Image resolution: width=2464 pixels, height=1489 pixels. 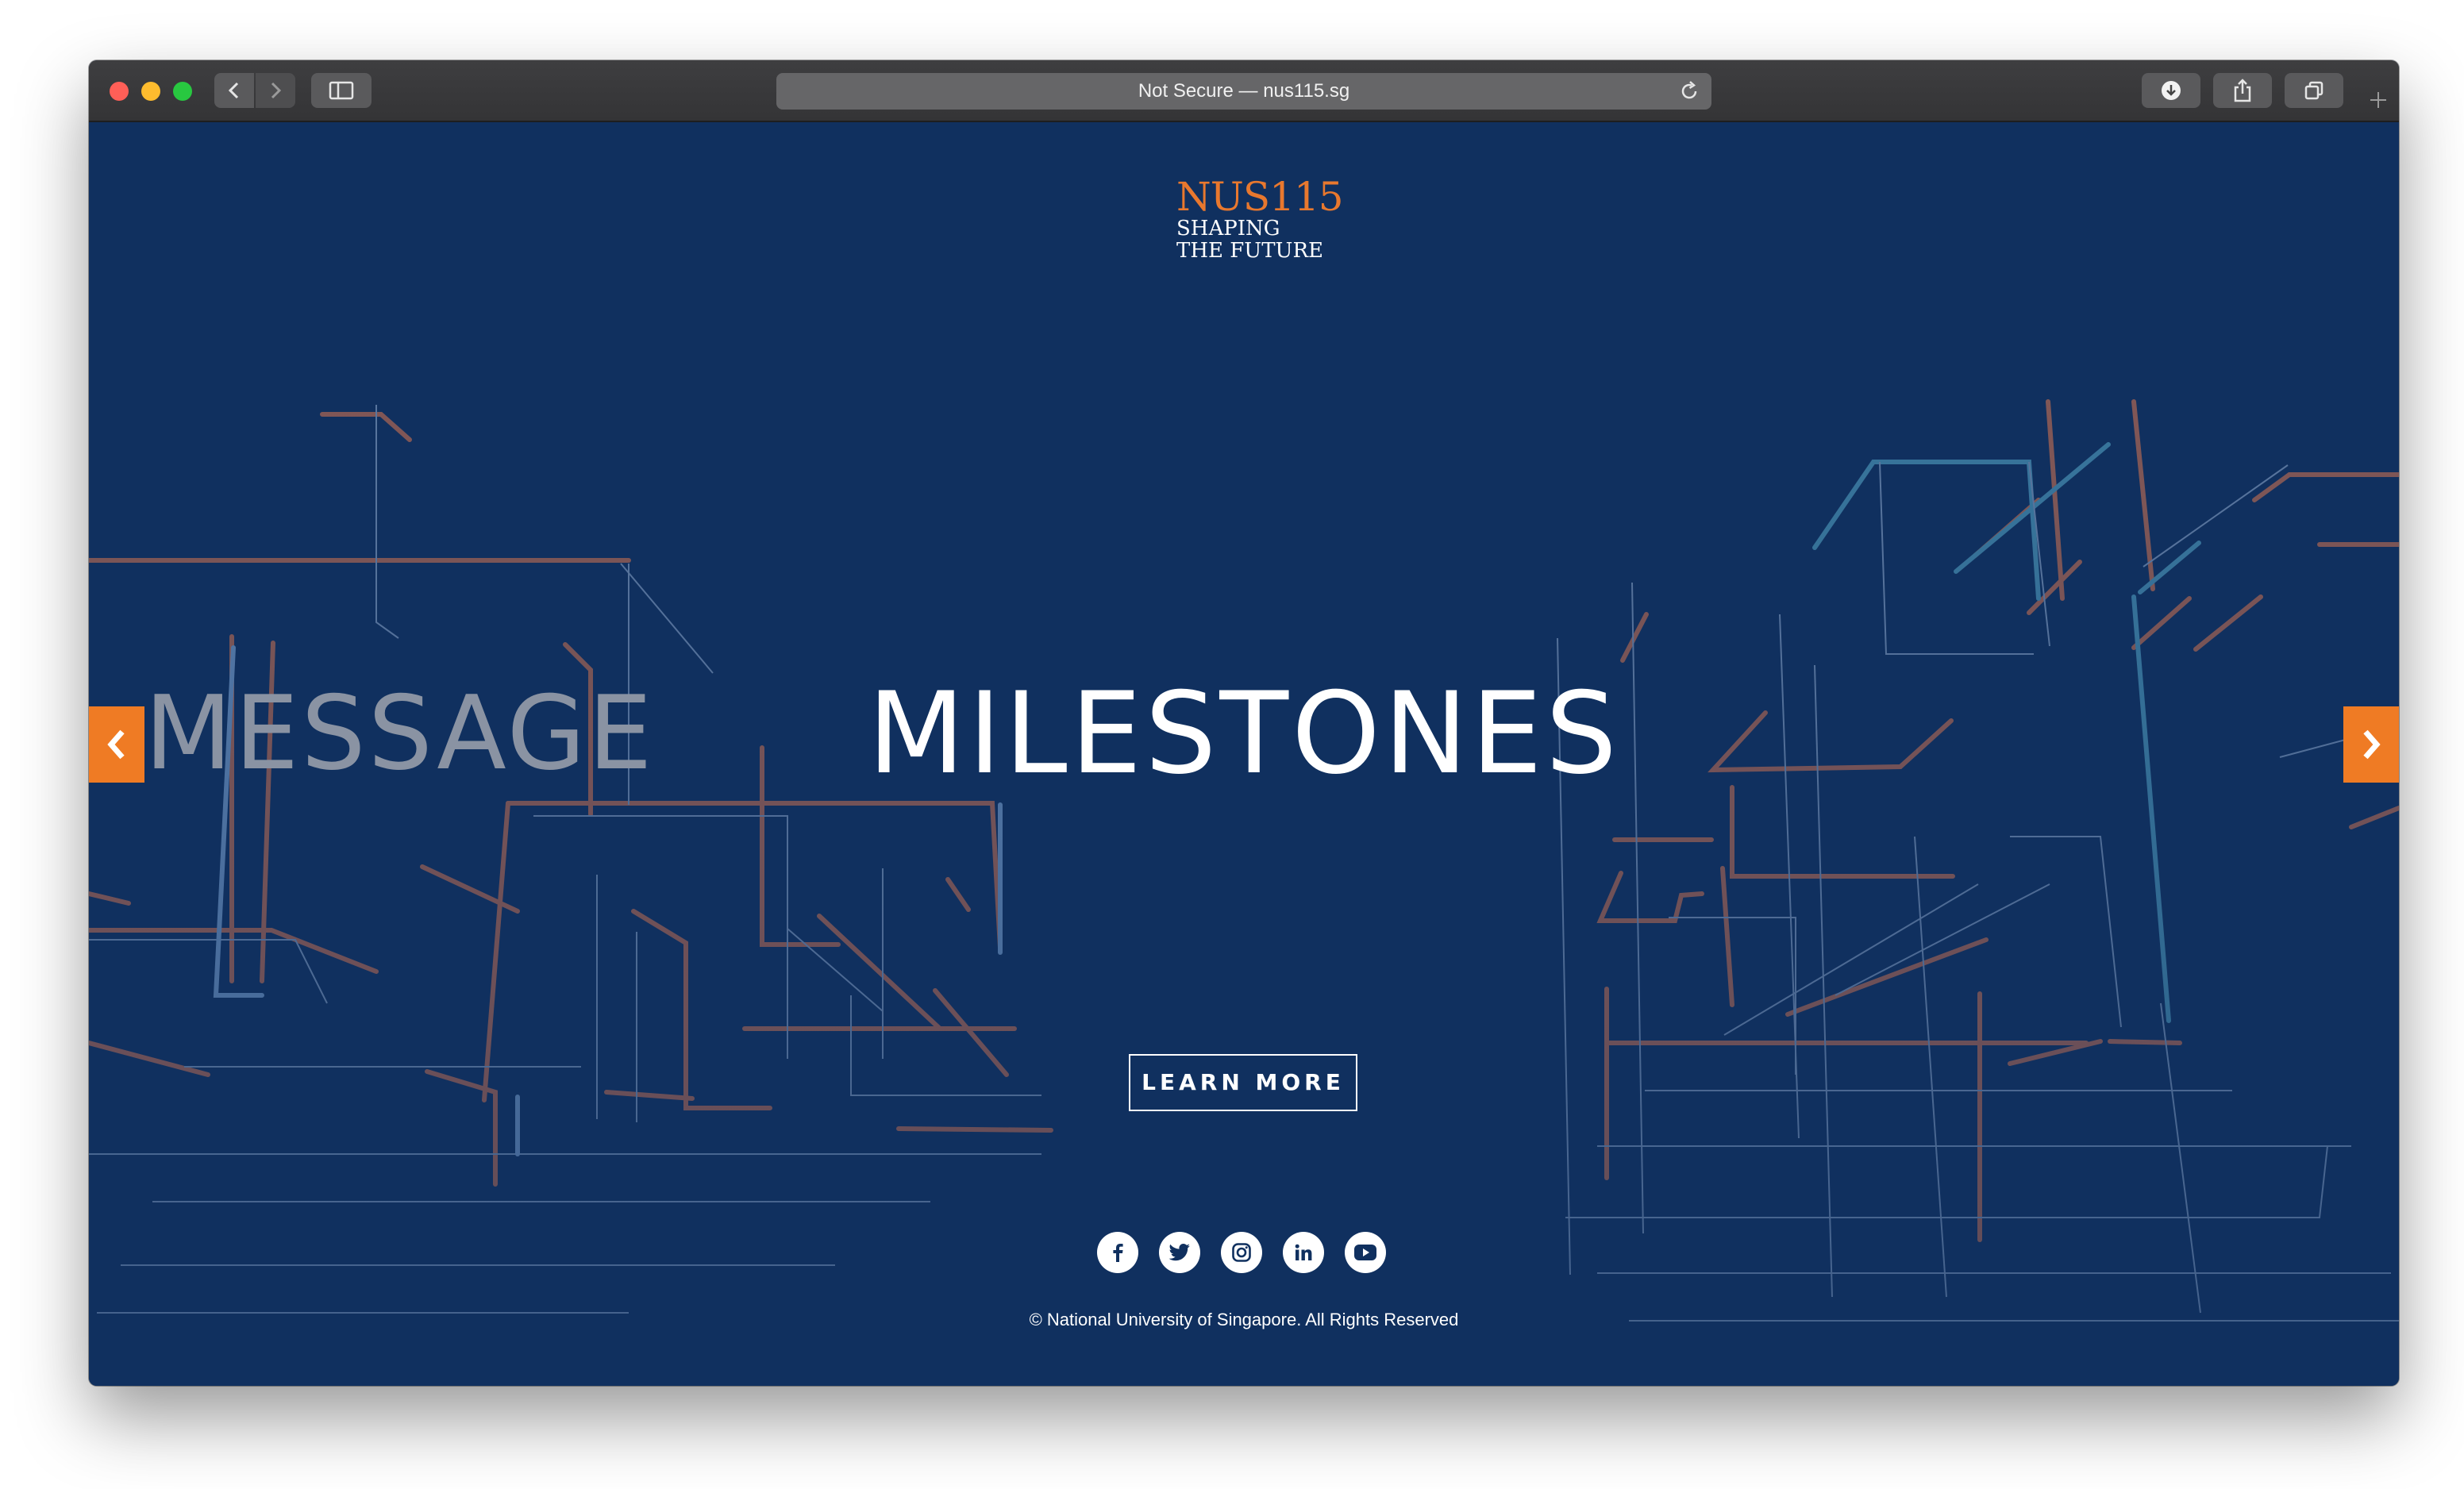 I want to click on share-button, so click(x=2242, y=90).